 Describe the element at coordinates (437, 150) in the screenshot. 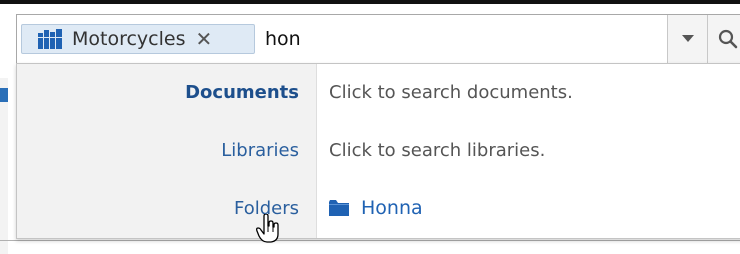

I see `search-libraries-hint: Click to search libraries.` at that location.